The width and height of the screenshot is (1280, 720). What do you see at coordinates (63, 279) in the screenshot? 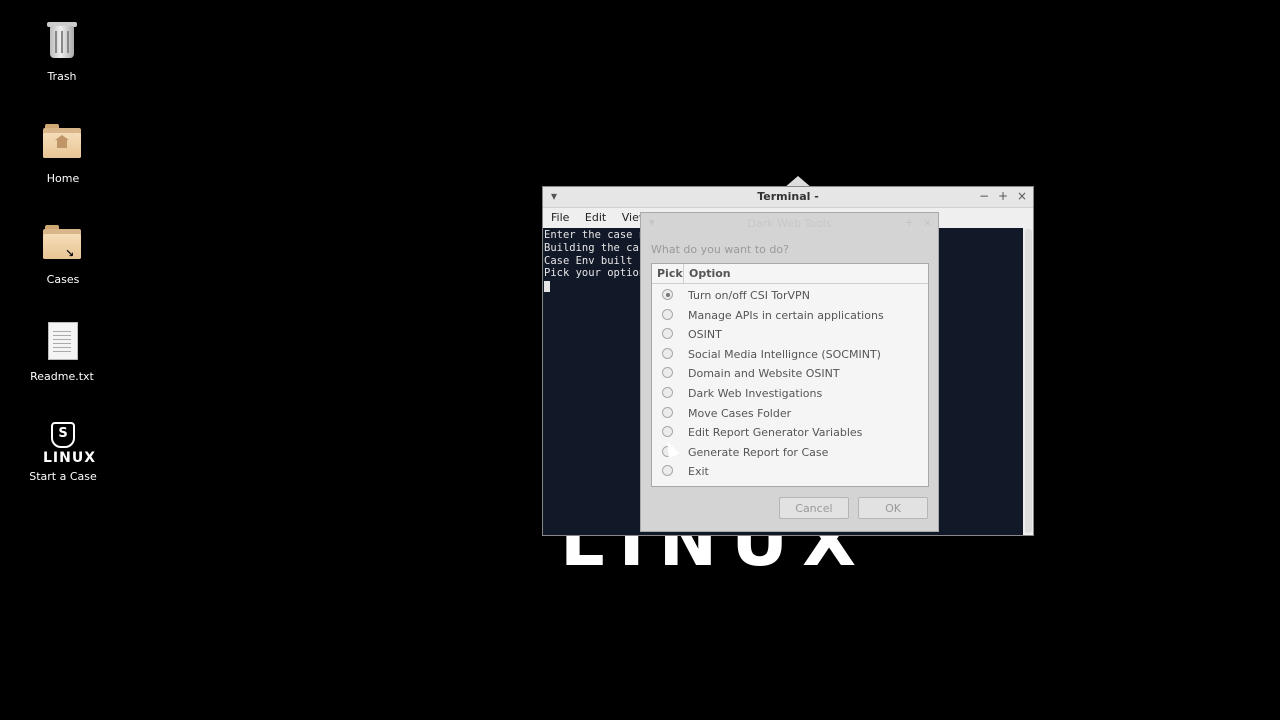
I see `desktop-icon-label: Cases` at bounding box center [63, 279].